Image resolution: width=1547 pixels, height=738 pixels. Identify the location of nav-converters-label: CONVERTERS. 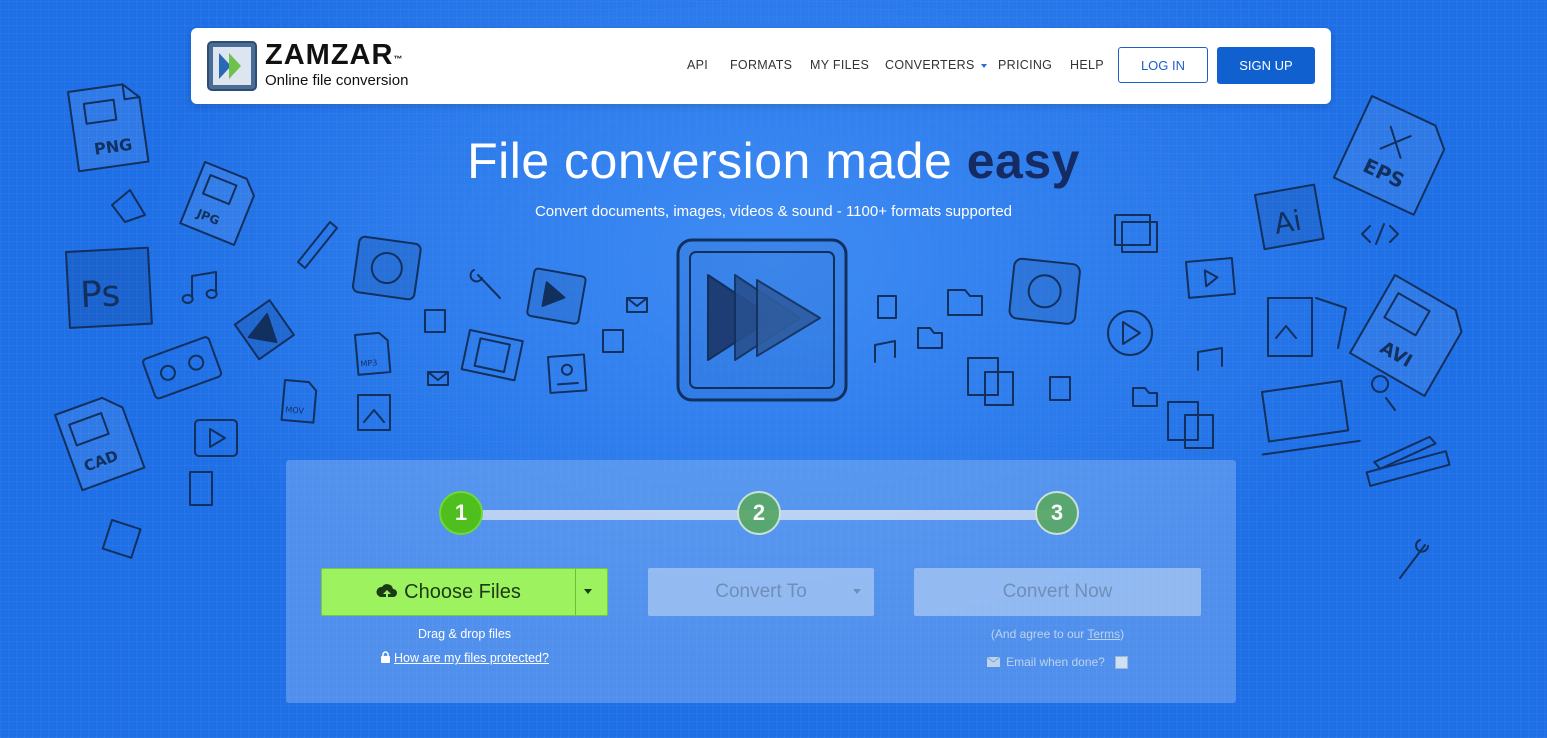
(930, 65).